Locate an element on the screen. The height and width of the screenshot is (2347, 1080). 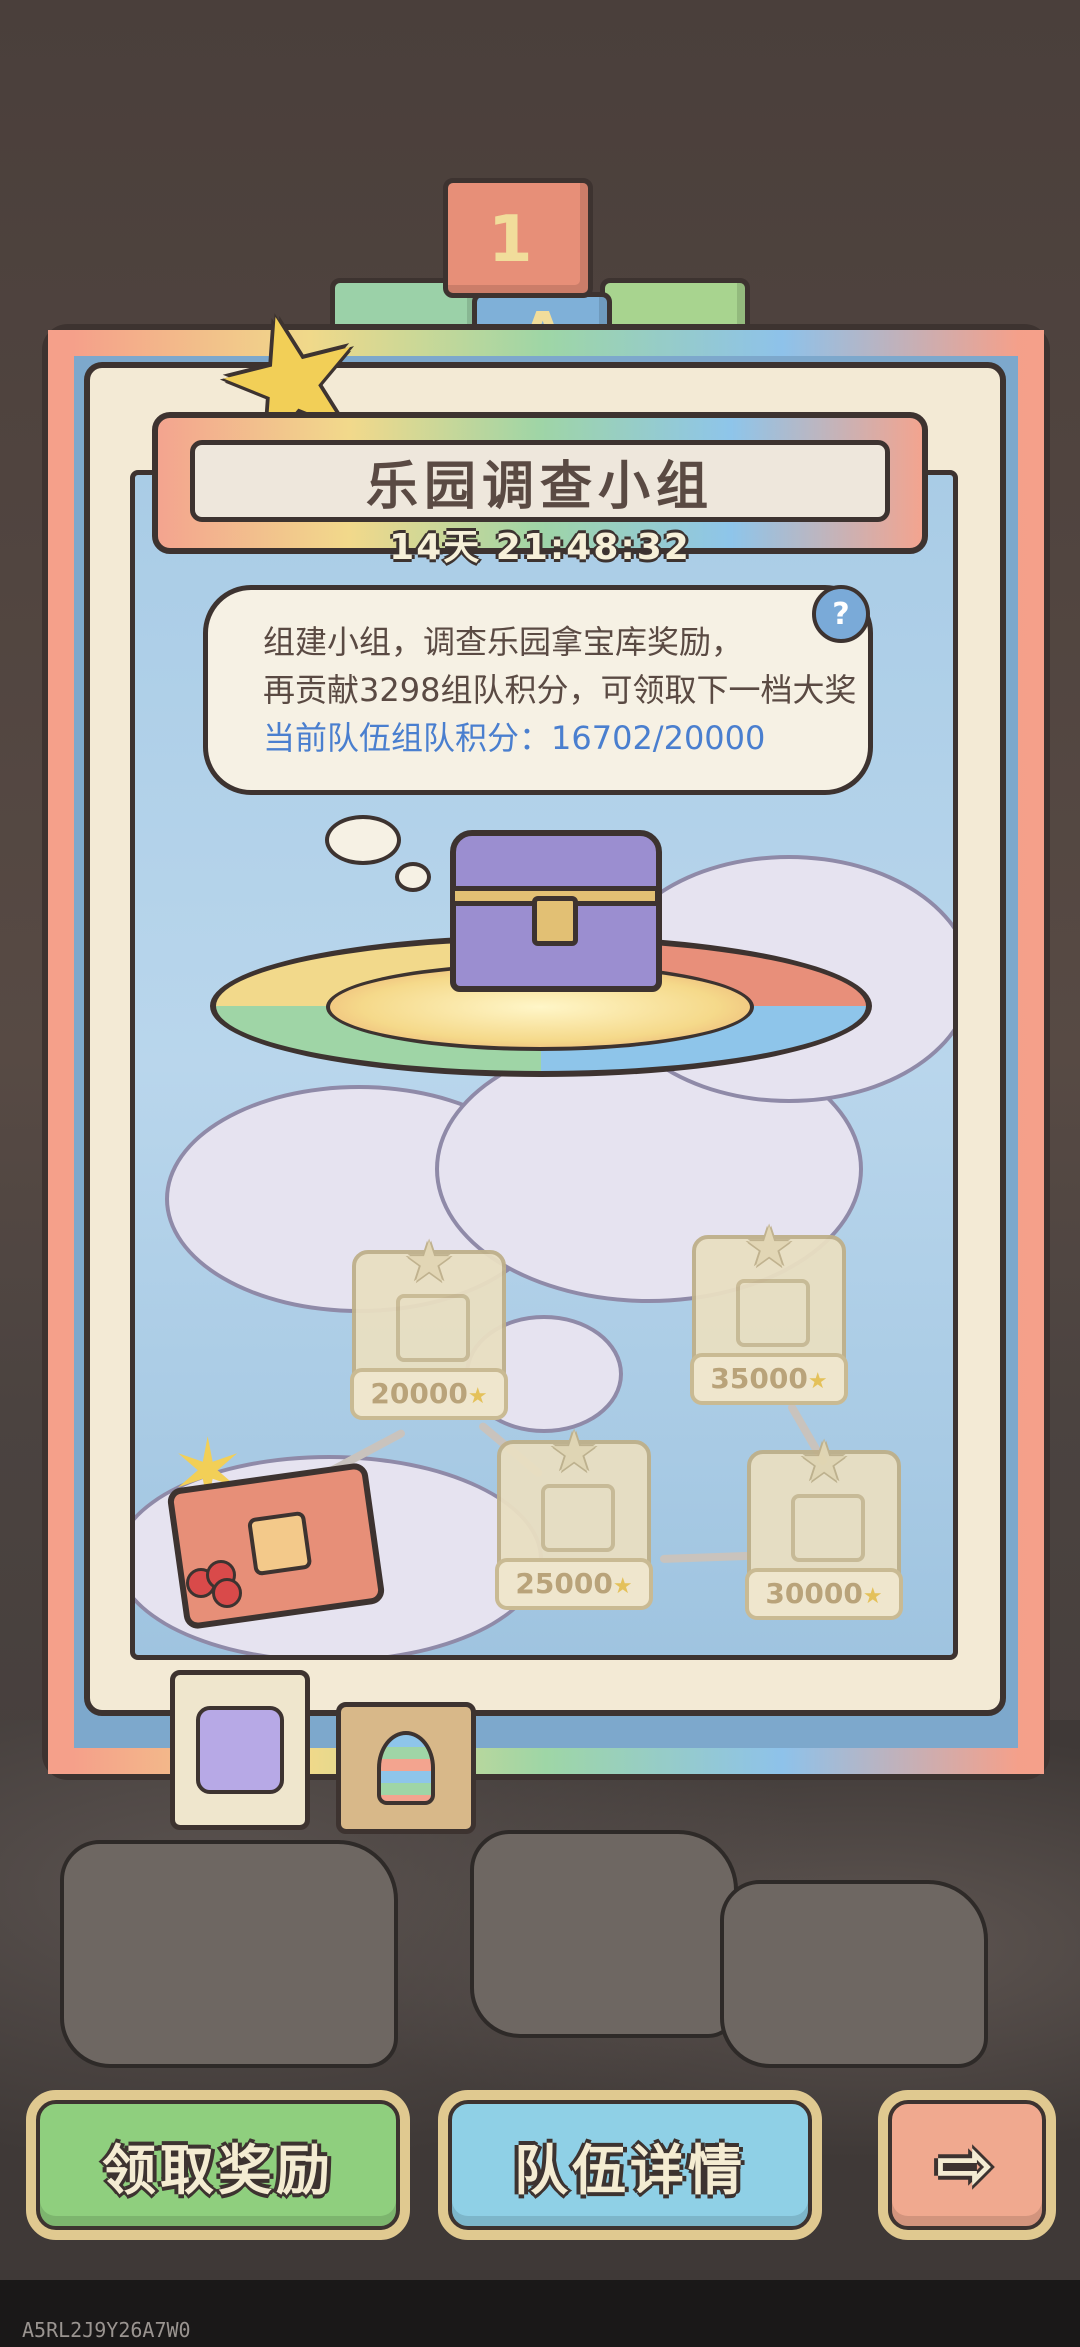
claim-reward-button: 领取奖励 is located at coordinates (218, 2165).